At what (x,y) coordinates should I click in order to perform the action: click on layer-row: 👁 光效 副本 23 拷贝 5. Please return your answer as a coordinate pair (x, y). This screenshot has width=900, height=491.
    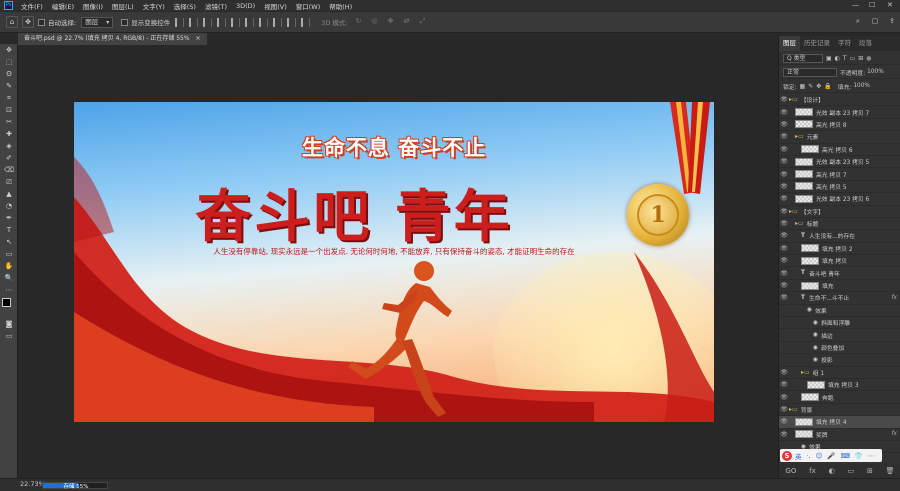
    Looking at the image, I should click on (839, 162).